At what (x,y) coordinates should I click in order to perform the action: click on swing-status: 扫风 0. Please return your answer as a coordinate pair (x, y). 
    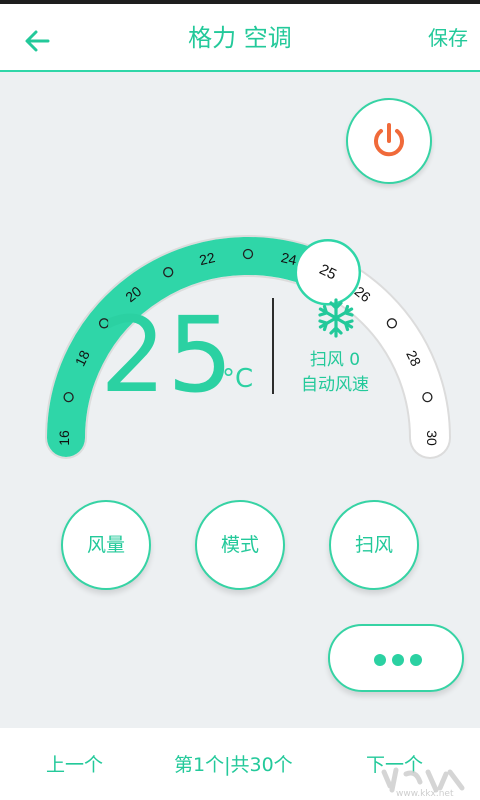
    Looking at the image, I should click on (335, 360).